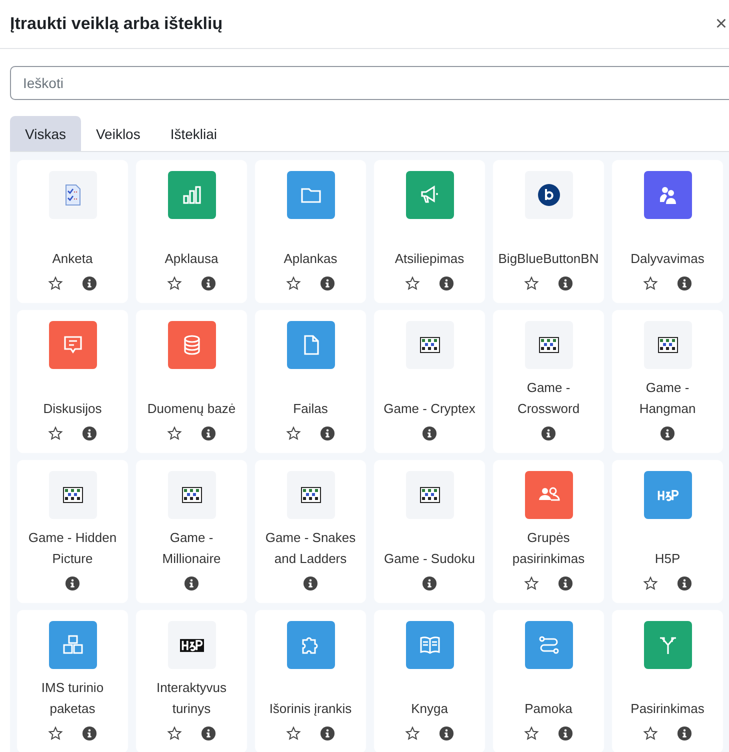 This screenshot has width=729, height=752. What do you see at coordinates (667, 531) in the screenshot?
I see `activity-card: H5P` at bounding box center [667, 531].